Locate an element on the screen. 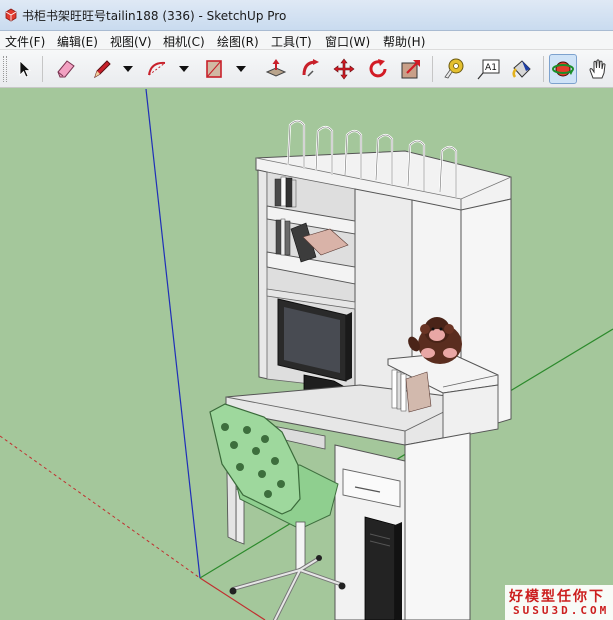 The image size is (613, 620). select-arrow-icon is located at coordinates (25, 69).